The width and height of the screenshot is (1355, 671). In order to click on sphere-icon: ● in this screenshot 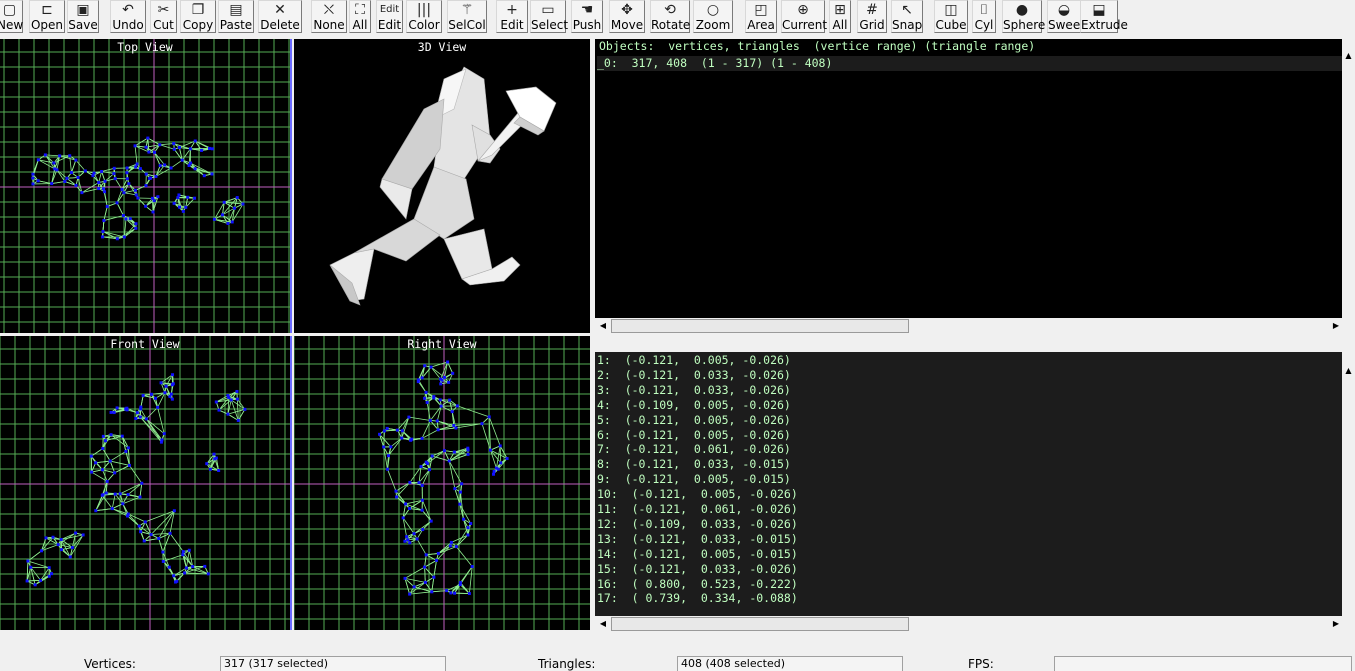, I will do `click(1022, 10)`.